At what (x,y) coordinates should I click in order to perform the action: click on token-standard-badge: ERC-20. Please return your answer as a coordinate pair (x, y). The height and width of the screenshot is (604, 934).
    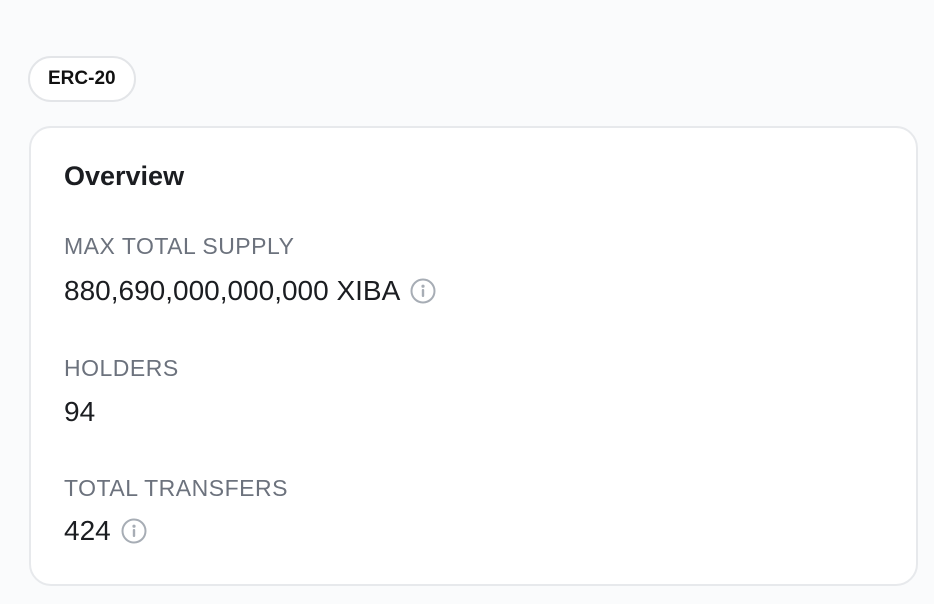
    Looking at the image, I should click on (82, 79).